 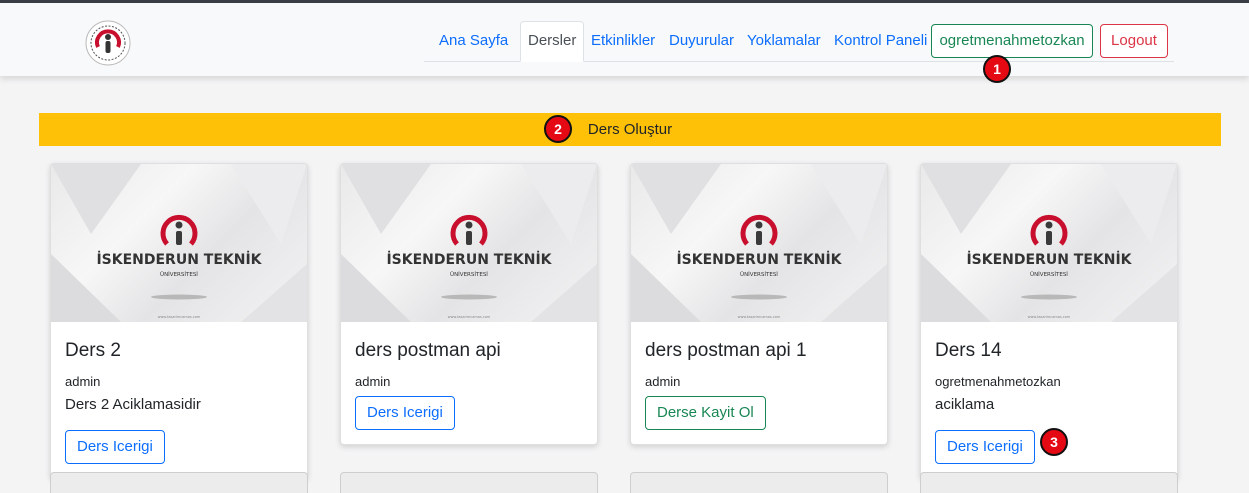 What do you see at coordinates (759, 383) in the screenshot?
I see `course-card-body: ders postman api 1 admin Derse Kayit Ol` at bounding box center [759, 383].